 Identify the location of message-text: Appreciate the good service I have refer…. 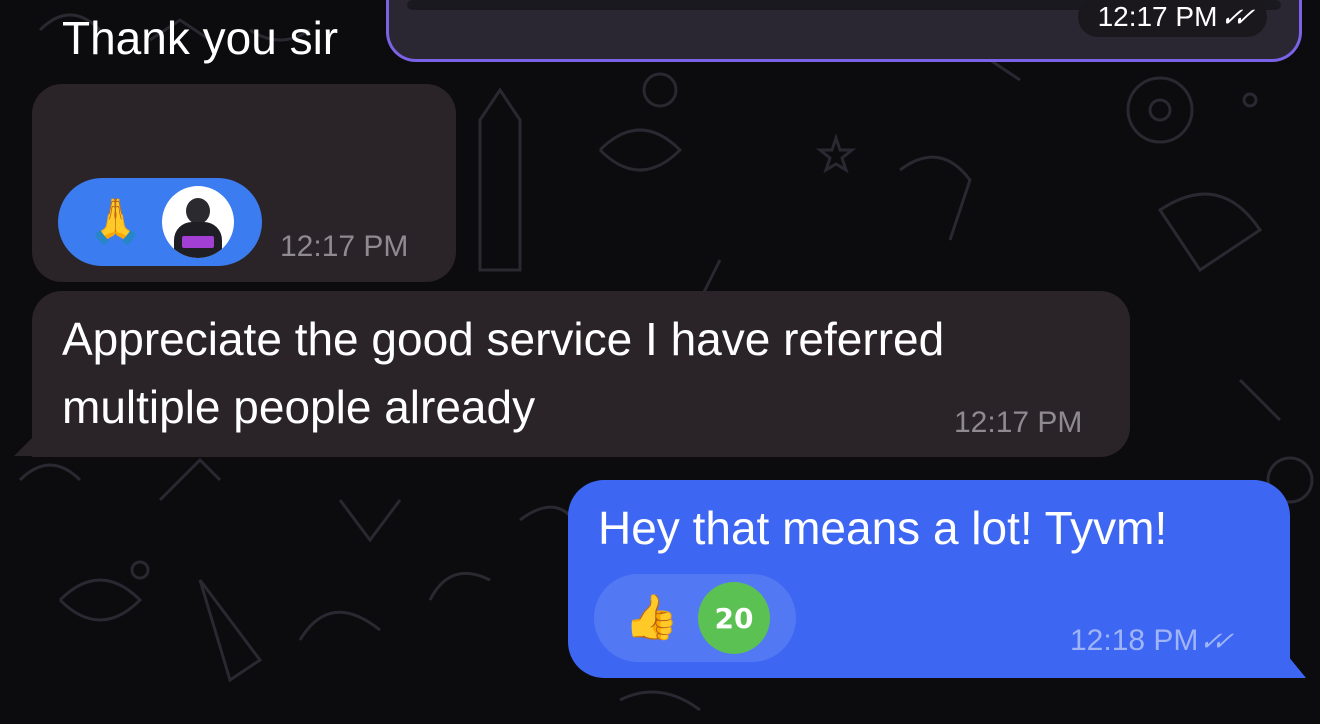
(503, 373).